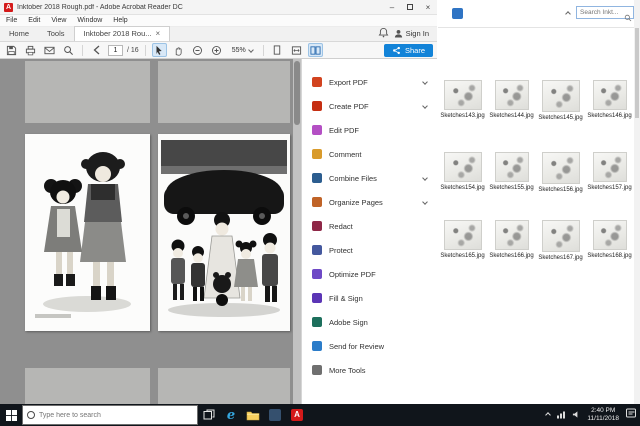 The height and width of the screenshot is (426, 640). What do you see at coordinates (315, 50) in the screenshot?
I see `two-page-view-icon` at bounding box center [315, 50].